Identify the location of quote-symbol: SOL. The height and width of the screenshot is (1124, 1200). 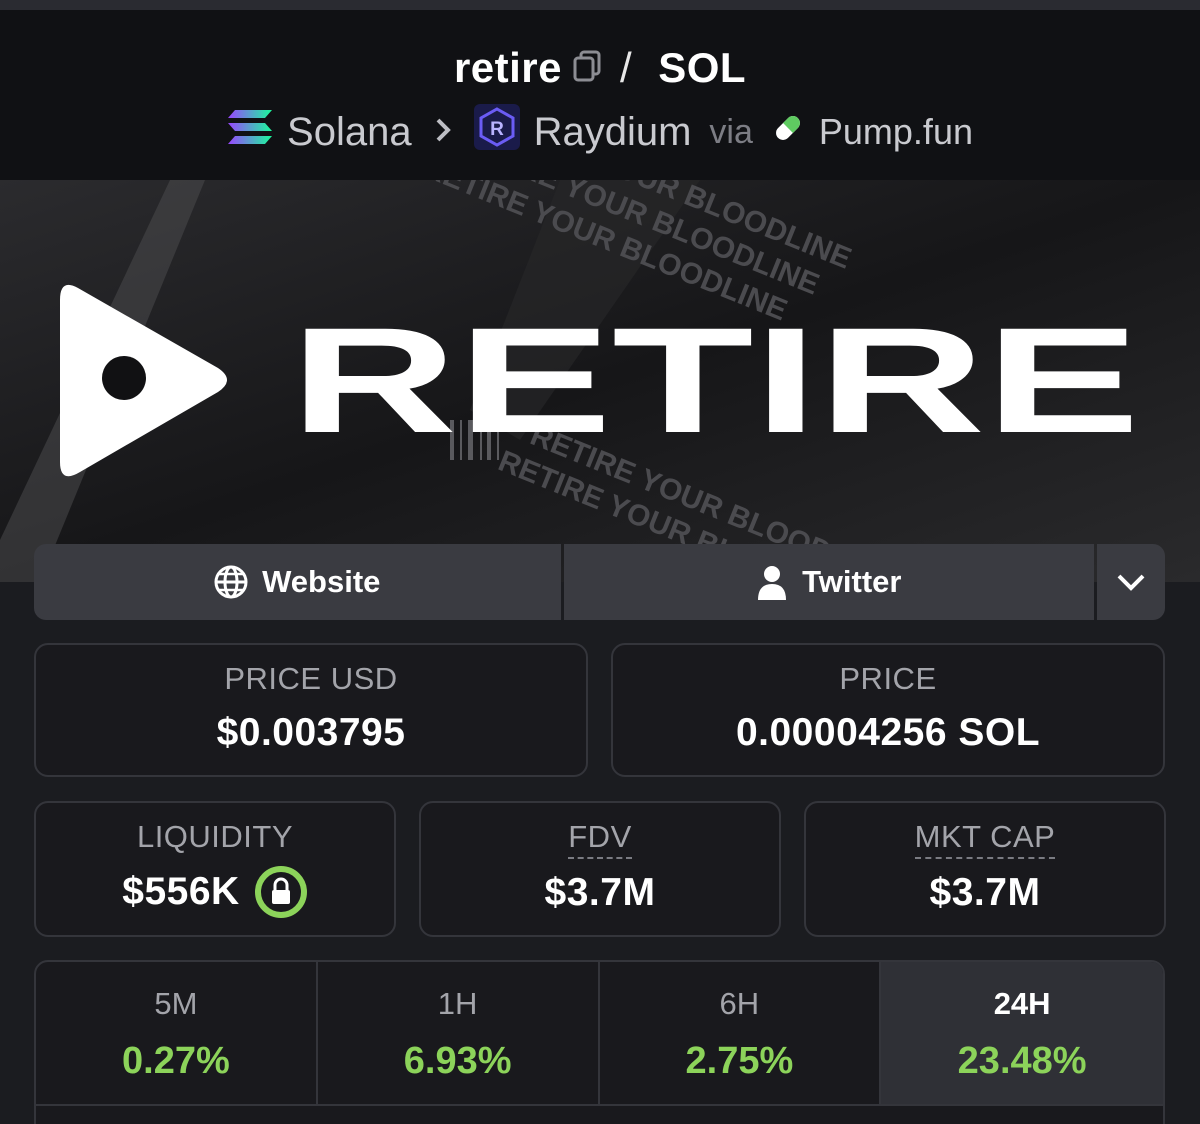
(702, 67).